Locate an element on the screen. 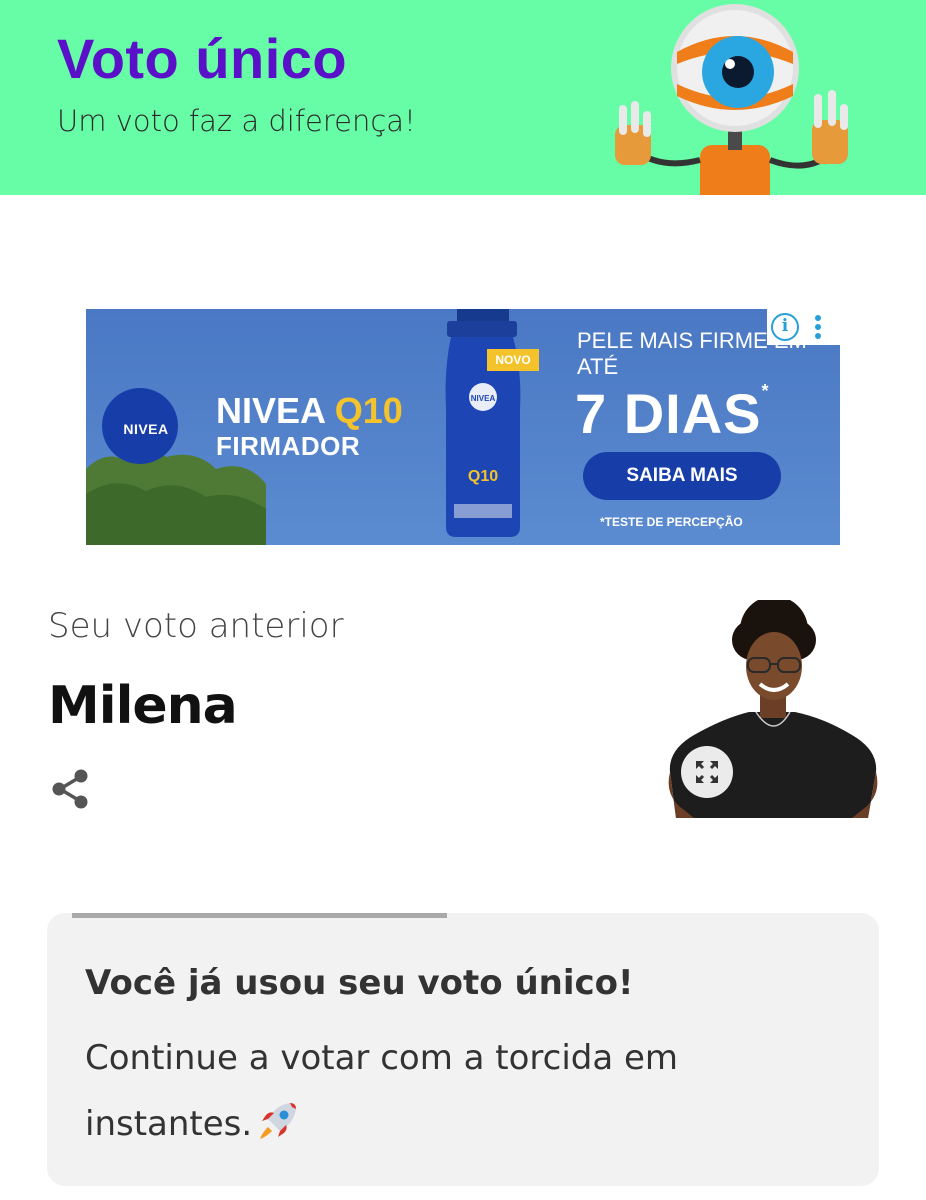 Image resolution: width=926 pixels, height=1200 pixels. previous-vote-name: Milena is located at coordinates (143, 706).